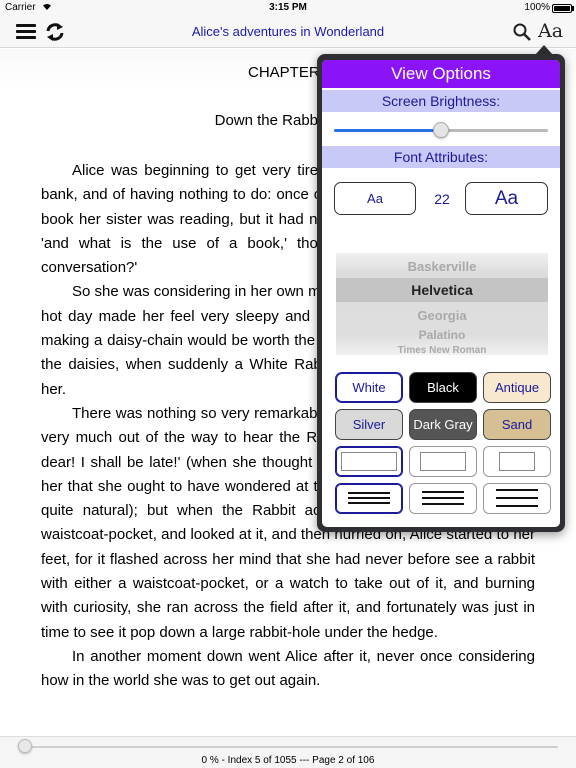 The image size is (576, 768). I want to click on decrease-font-button: Aa, so click(375, 198).